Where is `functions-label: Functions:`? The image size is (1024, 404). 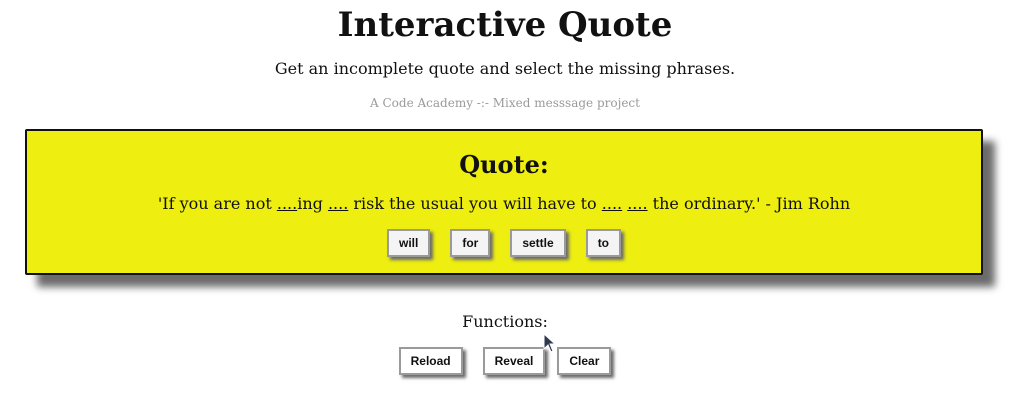 functions-label: Functions: is located at coordinates (505, 321).